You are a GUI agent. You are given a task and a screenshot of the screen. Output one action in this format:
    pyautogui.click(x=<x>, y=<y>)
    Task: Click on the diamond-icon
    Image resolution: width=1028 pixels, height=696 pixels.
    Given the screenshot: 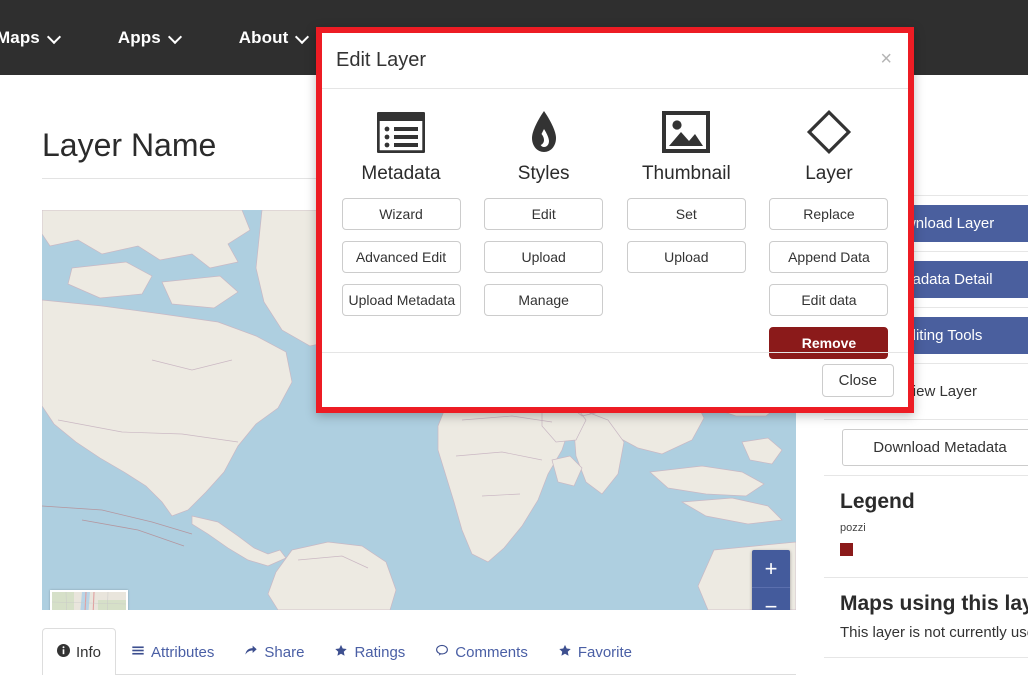 What is the action you would take?
    pyautogui.click(x=829, y=132)
    